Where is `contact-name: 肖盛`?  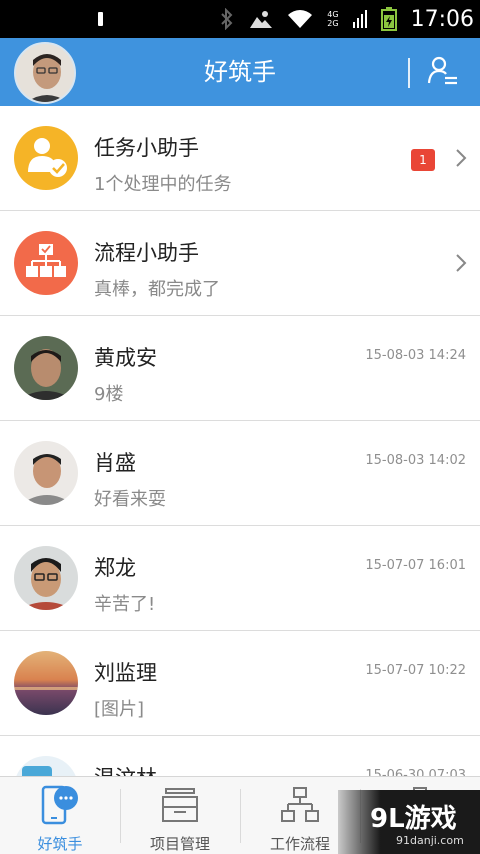
contact-name: 肖盛 is located at coordinates (115, 463).